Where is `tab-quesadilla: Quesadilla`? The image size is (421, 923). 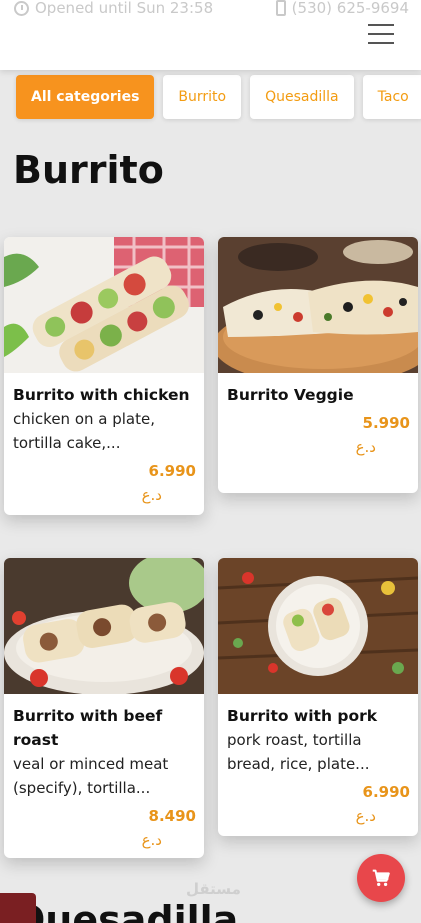 tab-quesadilla: Quesadilla is located at coordinates (302, 97).